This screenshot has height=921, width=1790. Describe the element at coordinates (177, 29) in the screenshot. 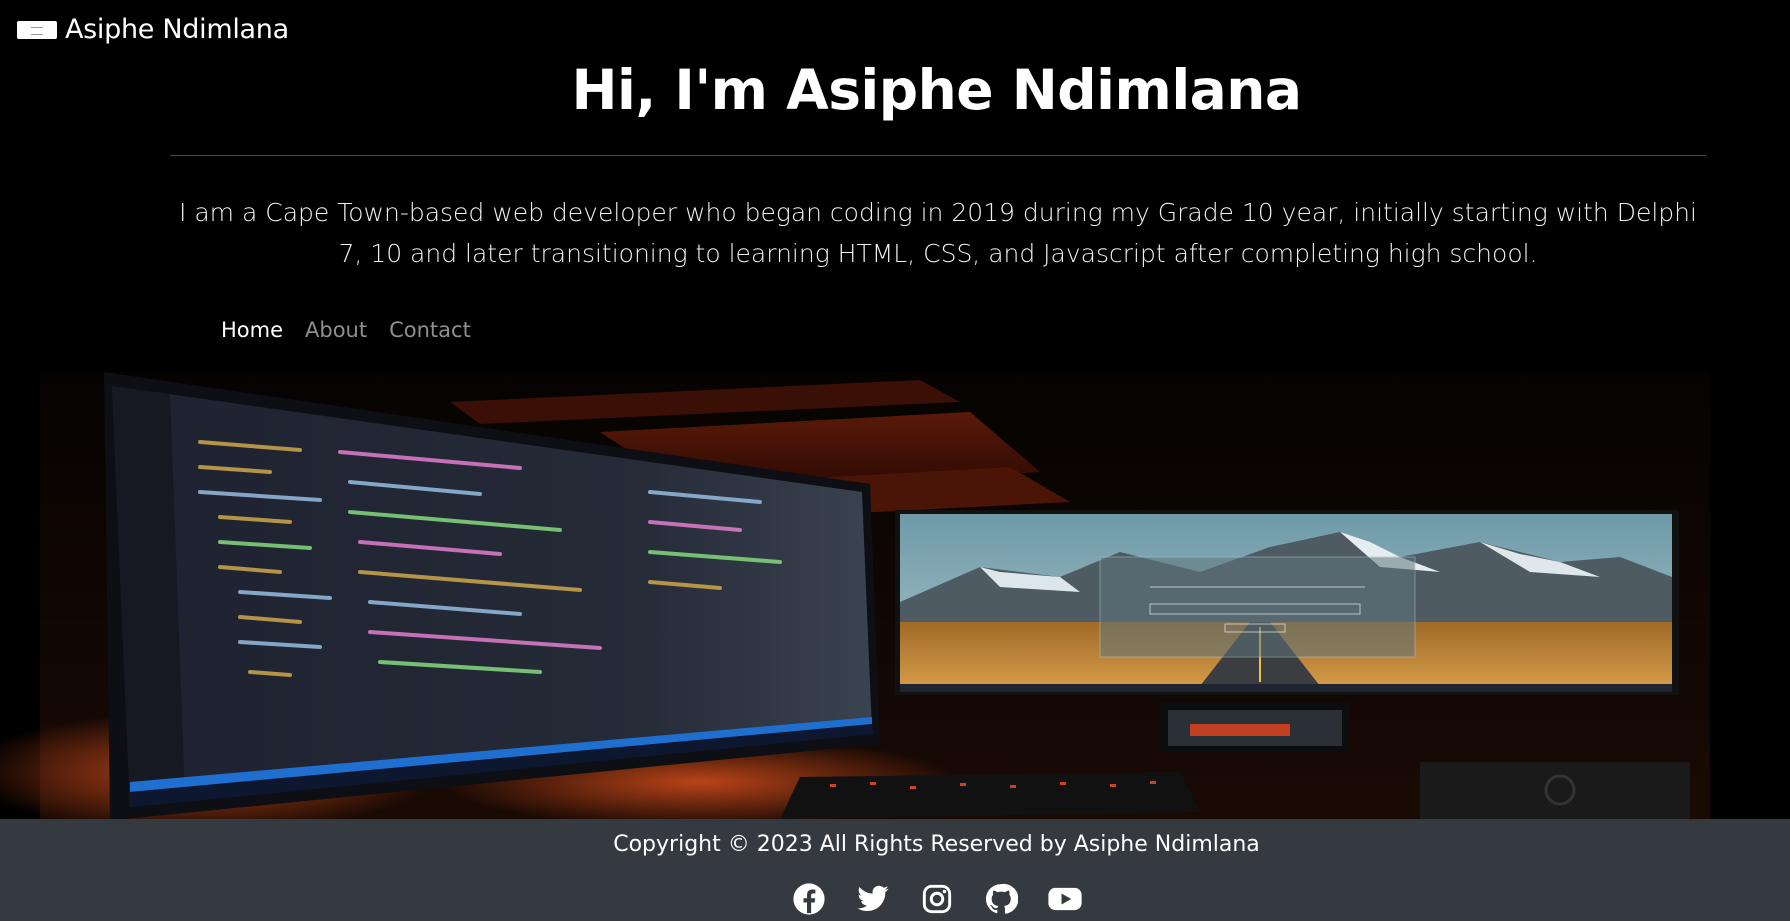

I see `brand-name: Asiphe Ndimlana` at that location.